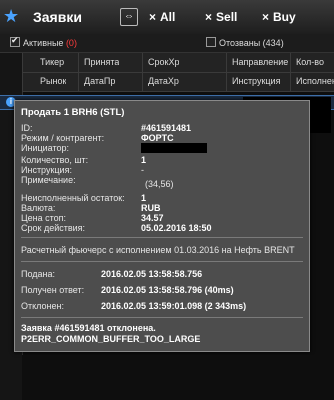 This screenshot has height=400, width=334. What do you see at coordinates (42, 306) in the screenshot?
I see `time-label: Отклонен:` at bounding box center [42, 306].